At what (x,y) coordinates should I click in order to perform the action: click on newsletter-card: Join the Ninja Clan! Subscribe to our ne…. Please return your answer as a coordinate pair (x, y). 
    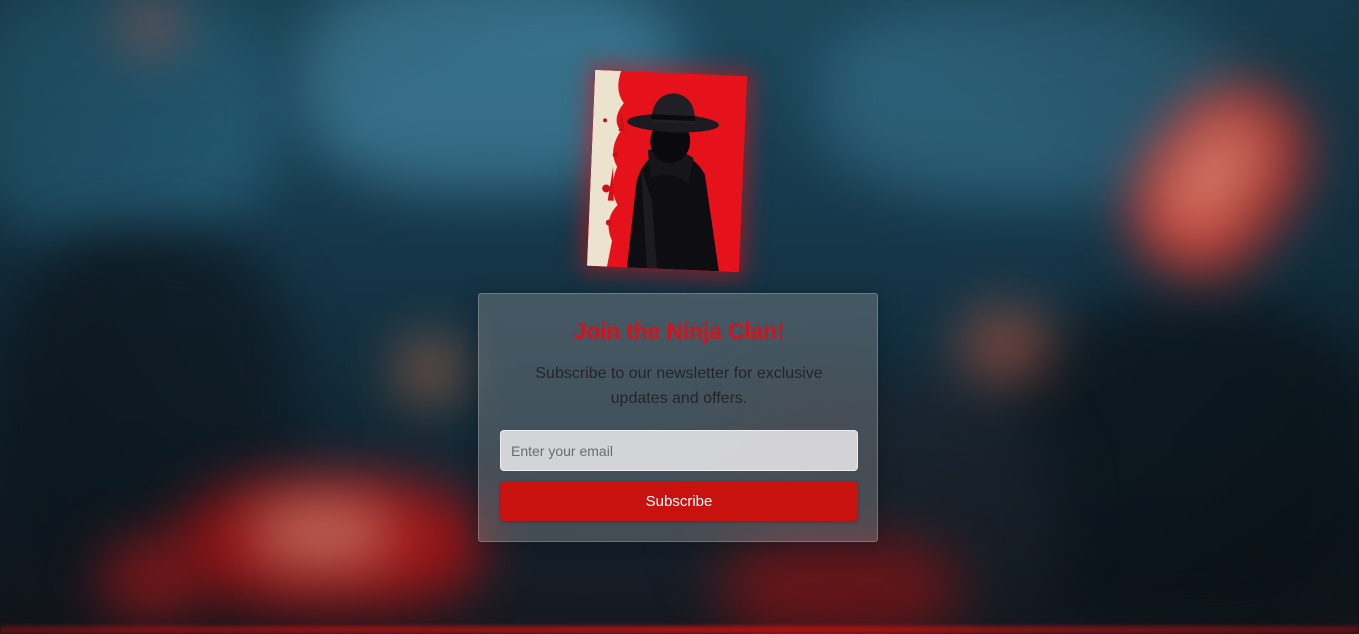
    Looking at the image, I should click on (678, 417).